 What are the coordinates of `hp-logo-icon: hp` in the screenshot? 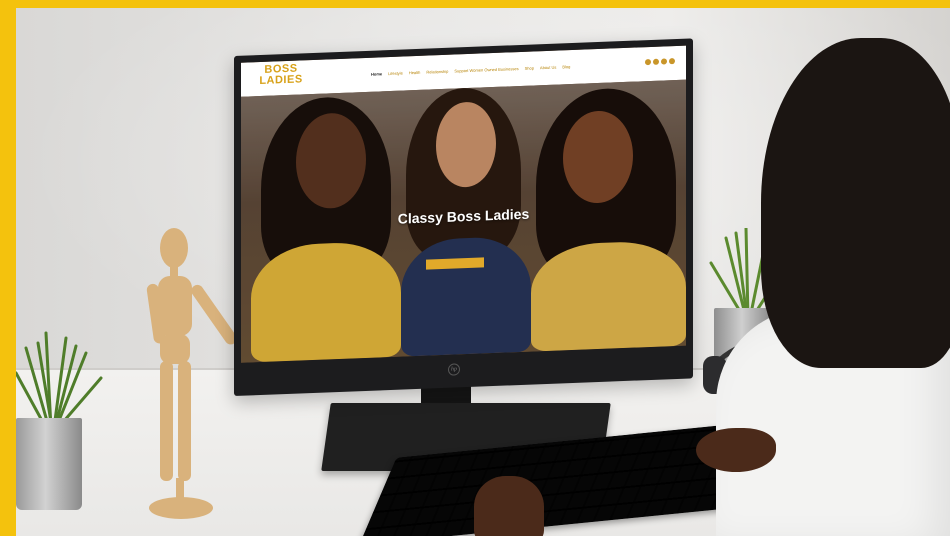 It's located at (454, 369).